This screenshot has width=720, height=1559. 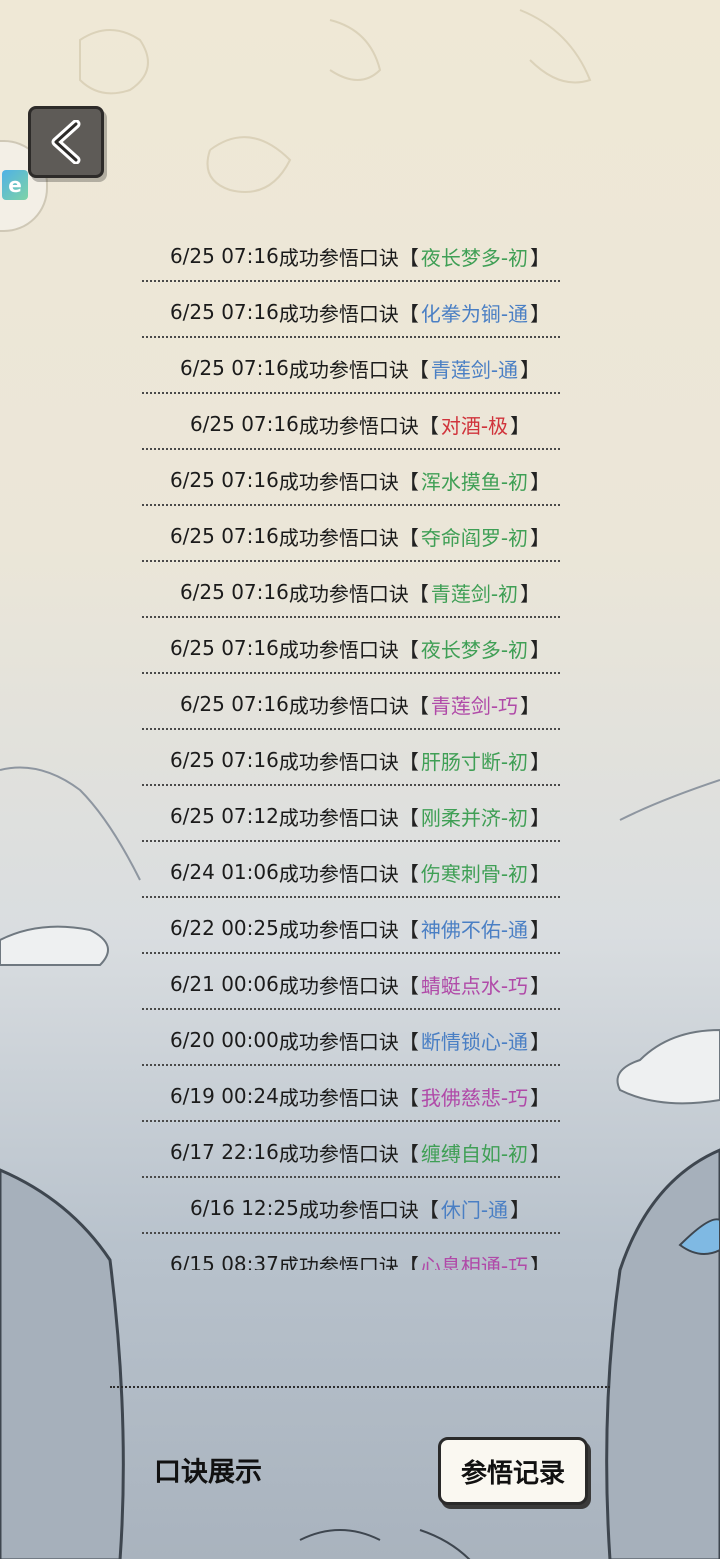 I want to click on record-time: 6/17 22:16, so click(x=224, y=1152).